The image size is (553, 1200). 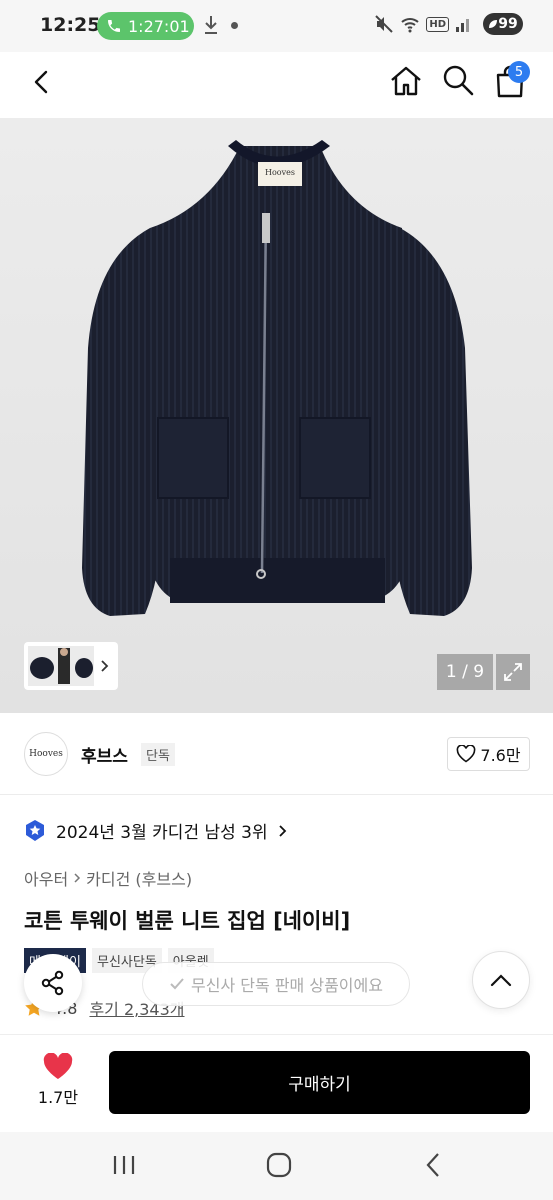 What do you see at coordinates (162, 833) in the screenshot?
I see `ranking-text: 2024년 3월 카디건 남성 3위` at bounding box center [162, 833].